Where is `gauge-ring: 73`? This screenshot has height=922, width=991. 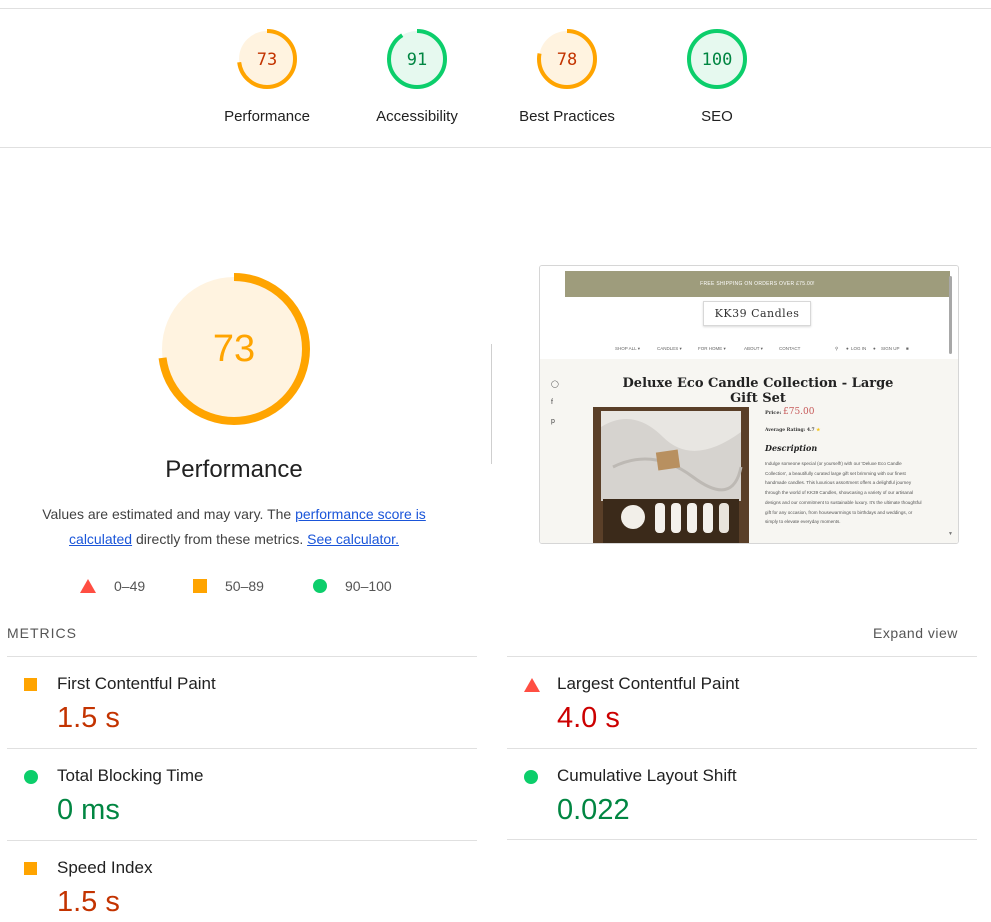
gauge-ring: 73 is located at coordinates (267, 59).